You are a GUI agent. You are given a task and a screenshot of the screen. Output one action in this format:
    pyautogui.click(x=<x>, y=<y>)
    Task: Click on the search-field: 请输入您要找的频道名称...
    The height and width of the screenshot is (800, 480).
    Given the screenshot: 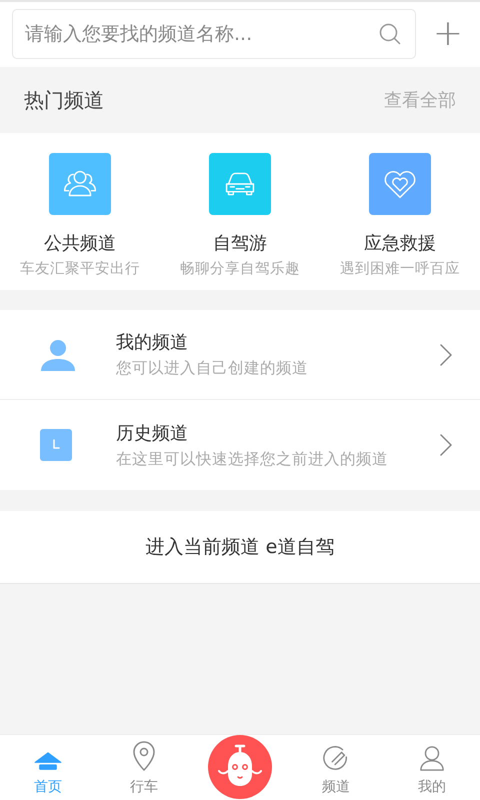 What is the action you would take?
    pyautogui.click(x=214, y=34)
    